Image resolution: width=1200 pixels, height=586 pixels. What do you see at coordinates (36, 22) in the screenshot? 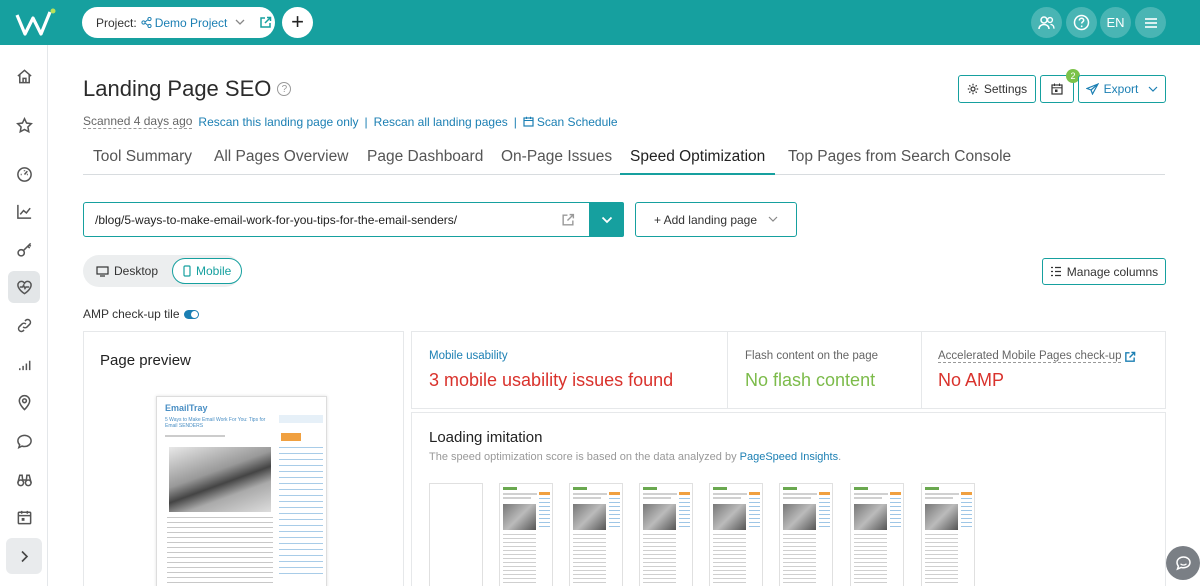
I see `logo-icon` at bounding box center [36, 22].